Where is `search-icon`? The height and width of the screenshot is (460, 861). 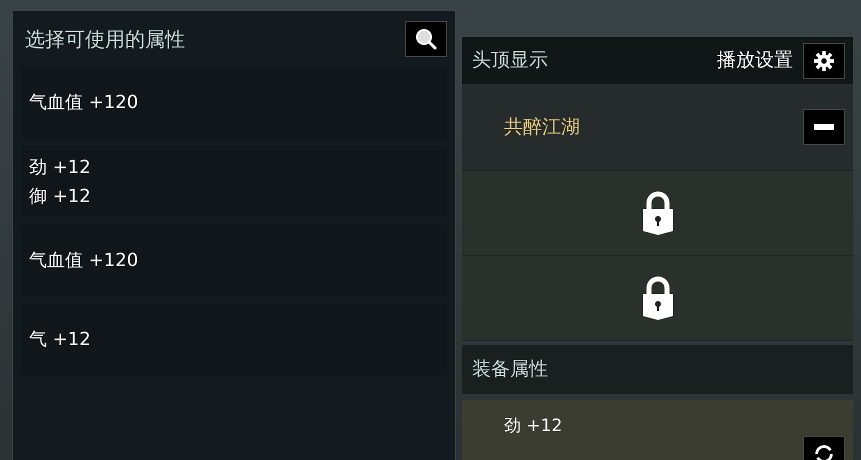 search-icon is located at coordinates (426, 39).